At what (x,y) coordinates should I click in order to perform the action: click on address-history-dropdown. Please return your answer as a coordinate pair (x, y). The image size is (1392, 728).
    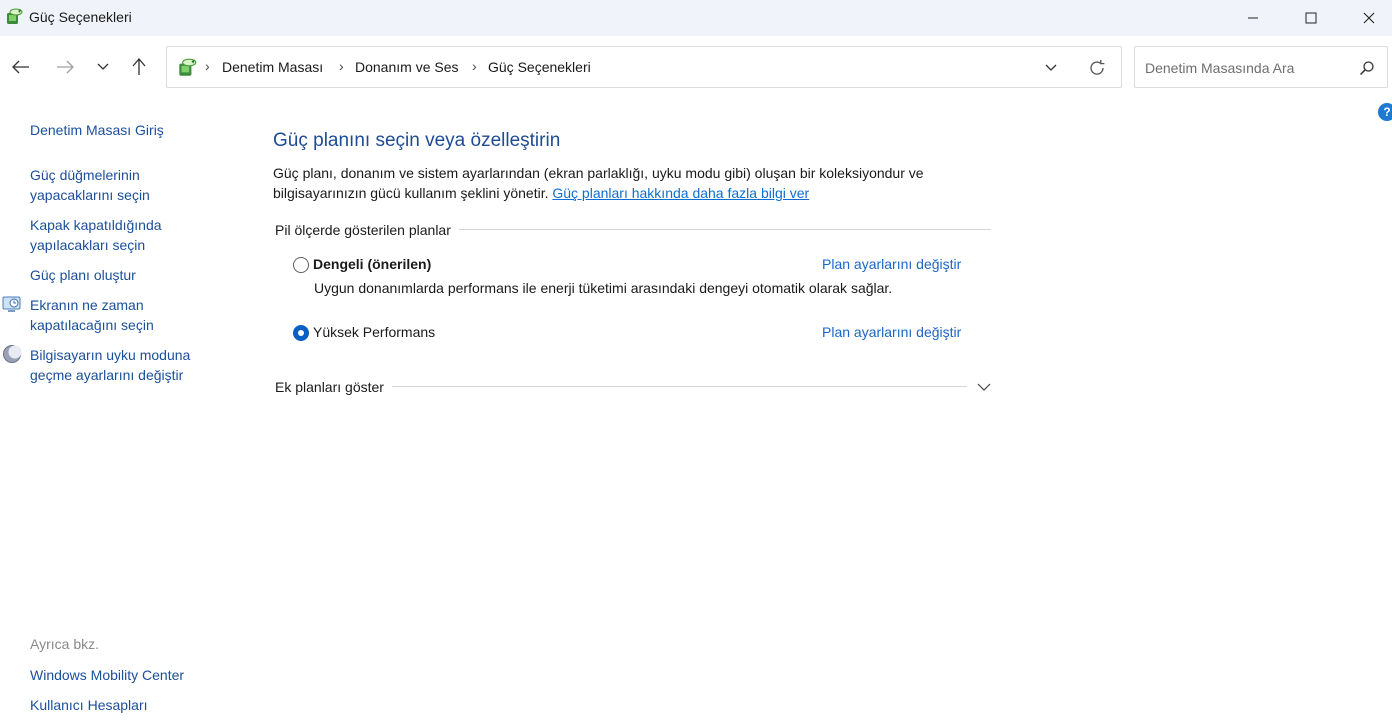
    Looking at the image, I should click on (1051, 68).